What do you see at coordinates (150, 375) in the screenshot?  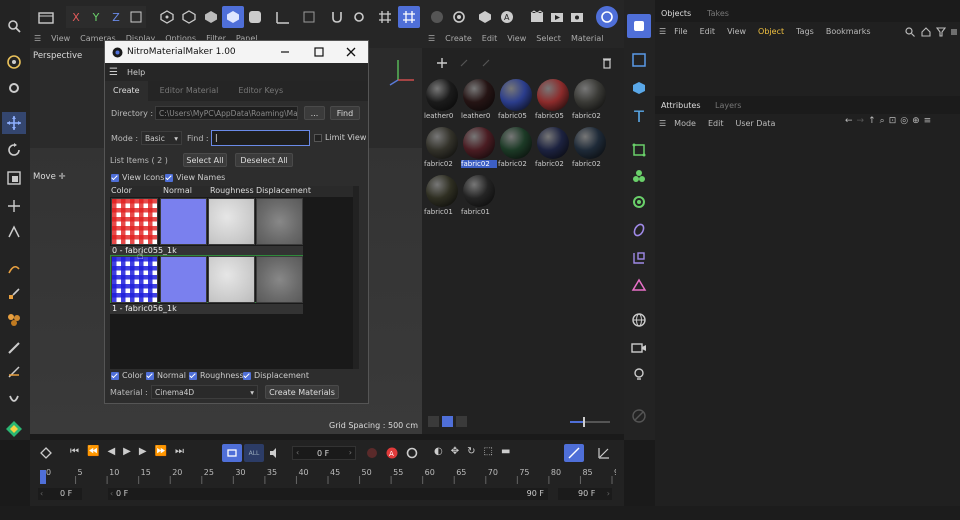 I see `normal-checkbox` at bounding box center [150, 375].